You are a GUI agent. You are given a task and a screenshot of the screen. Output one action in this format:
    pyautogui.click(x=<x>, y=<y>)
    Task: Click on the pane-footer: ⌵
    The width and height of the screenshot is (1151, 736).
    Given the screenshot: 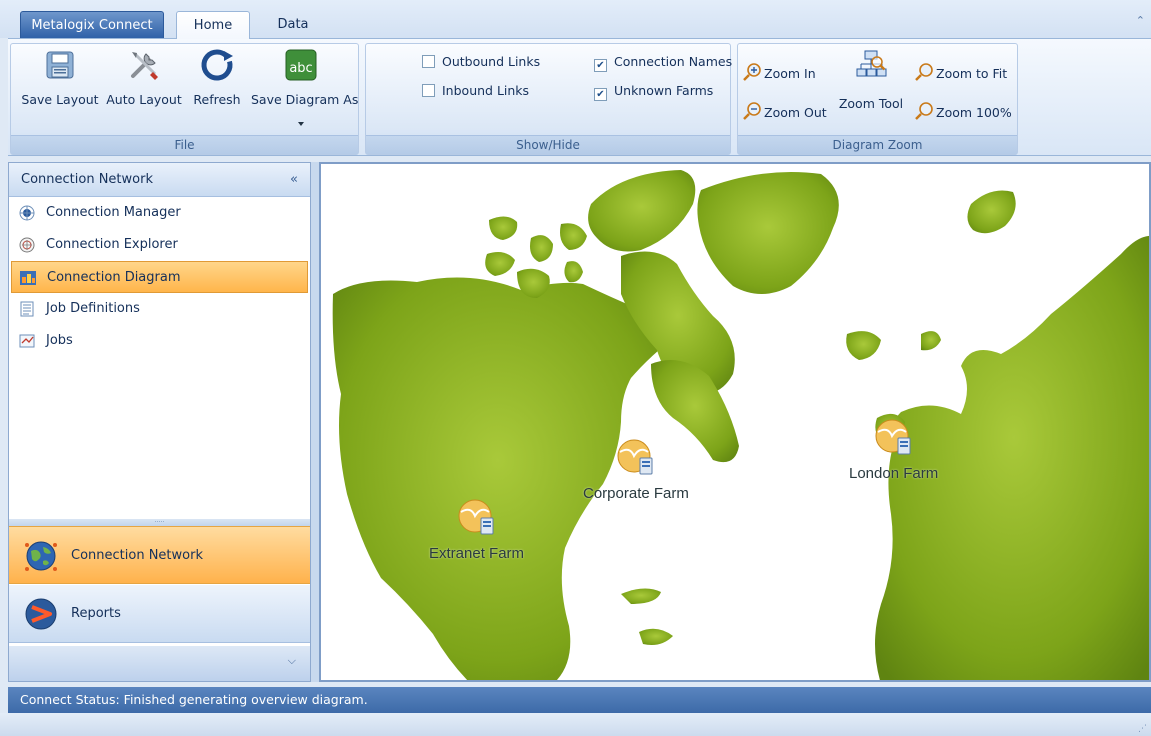 What is the action you would take?
    pyautogui.click(x=159, y=663)
    